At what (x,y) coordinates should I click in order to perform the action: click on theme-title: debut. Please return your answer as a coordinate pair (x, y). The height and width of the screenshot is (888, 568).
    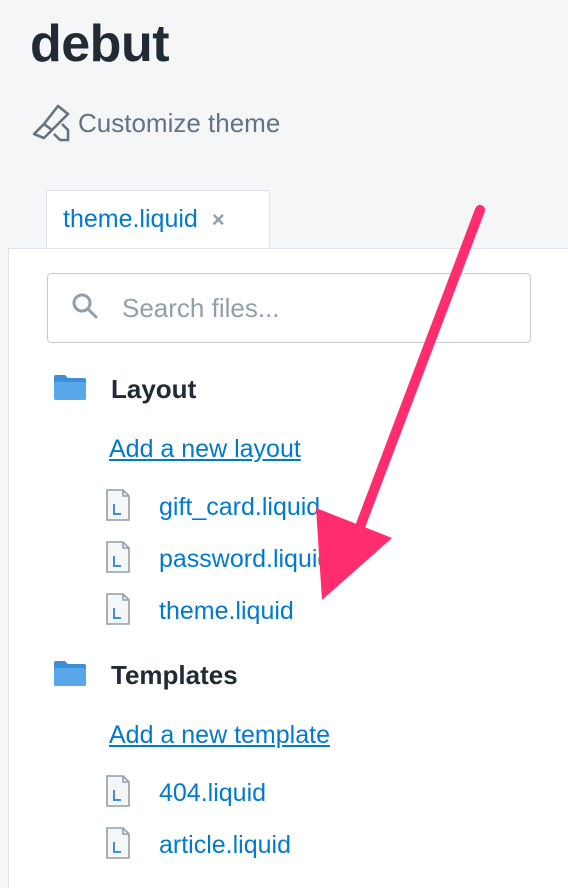
    Looking at the image, I should click on (100, 44).